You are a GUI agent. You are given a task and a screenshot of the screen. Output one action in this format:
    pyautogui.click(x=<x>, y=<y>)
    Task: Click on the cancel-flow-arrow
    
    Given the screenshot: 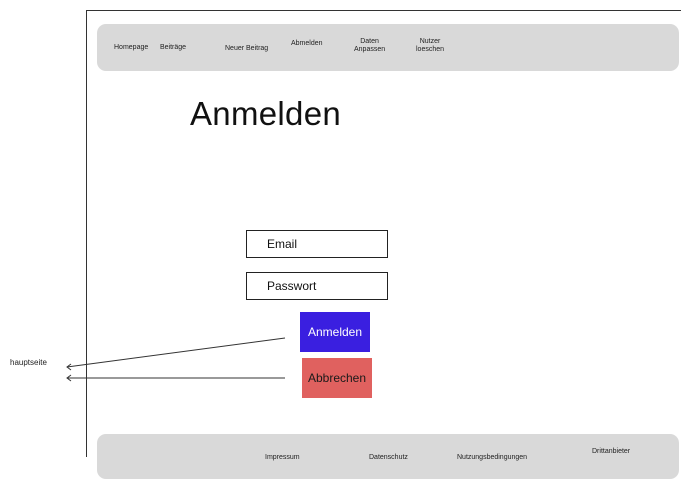 What is the action you would take?
    pyautogui.click(x=175, y=378)
    